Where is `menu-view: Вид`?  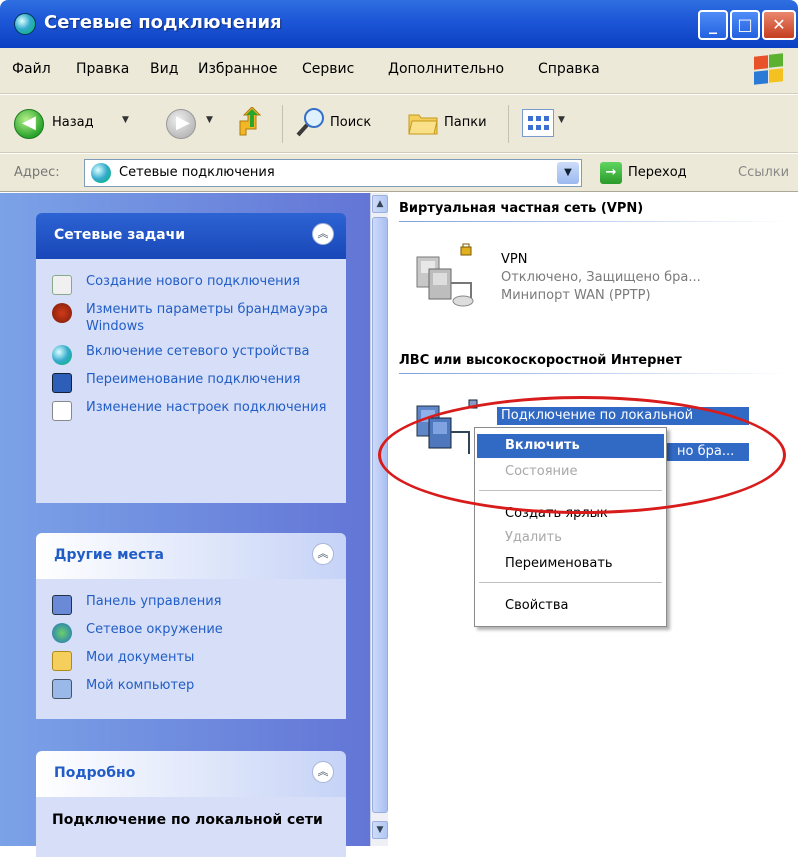 menu-view: Вид is located at coordinates (164, 69).